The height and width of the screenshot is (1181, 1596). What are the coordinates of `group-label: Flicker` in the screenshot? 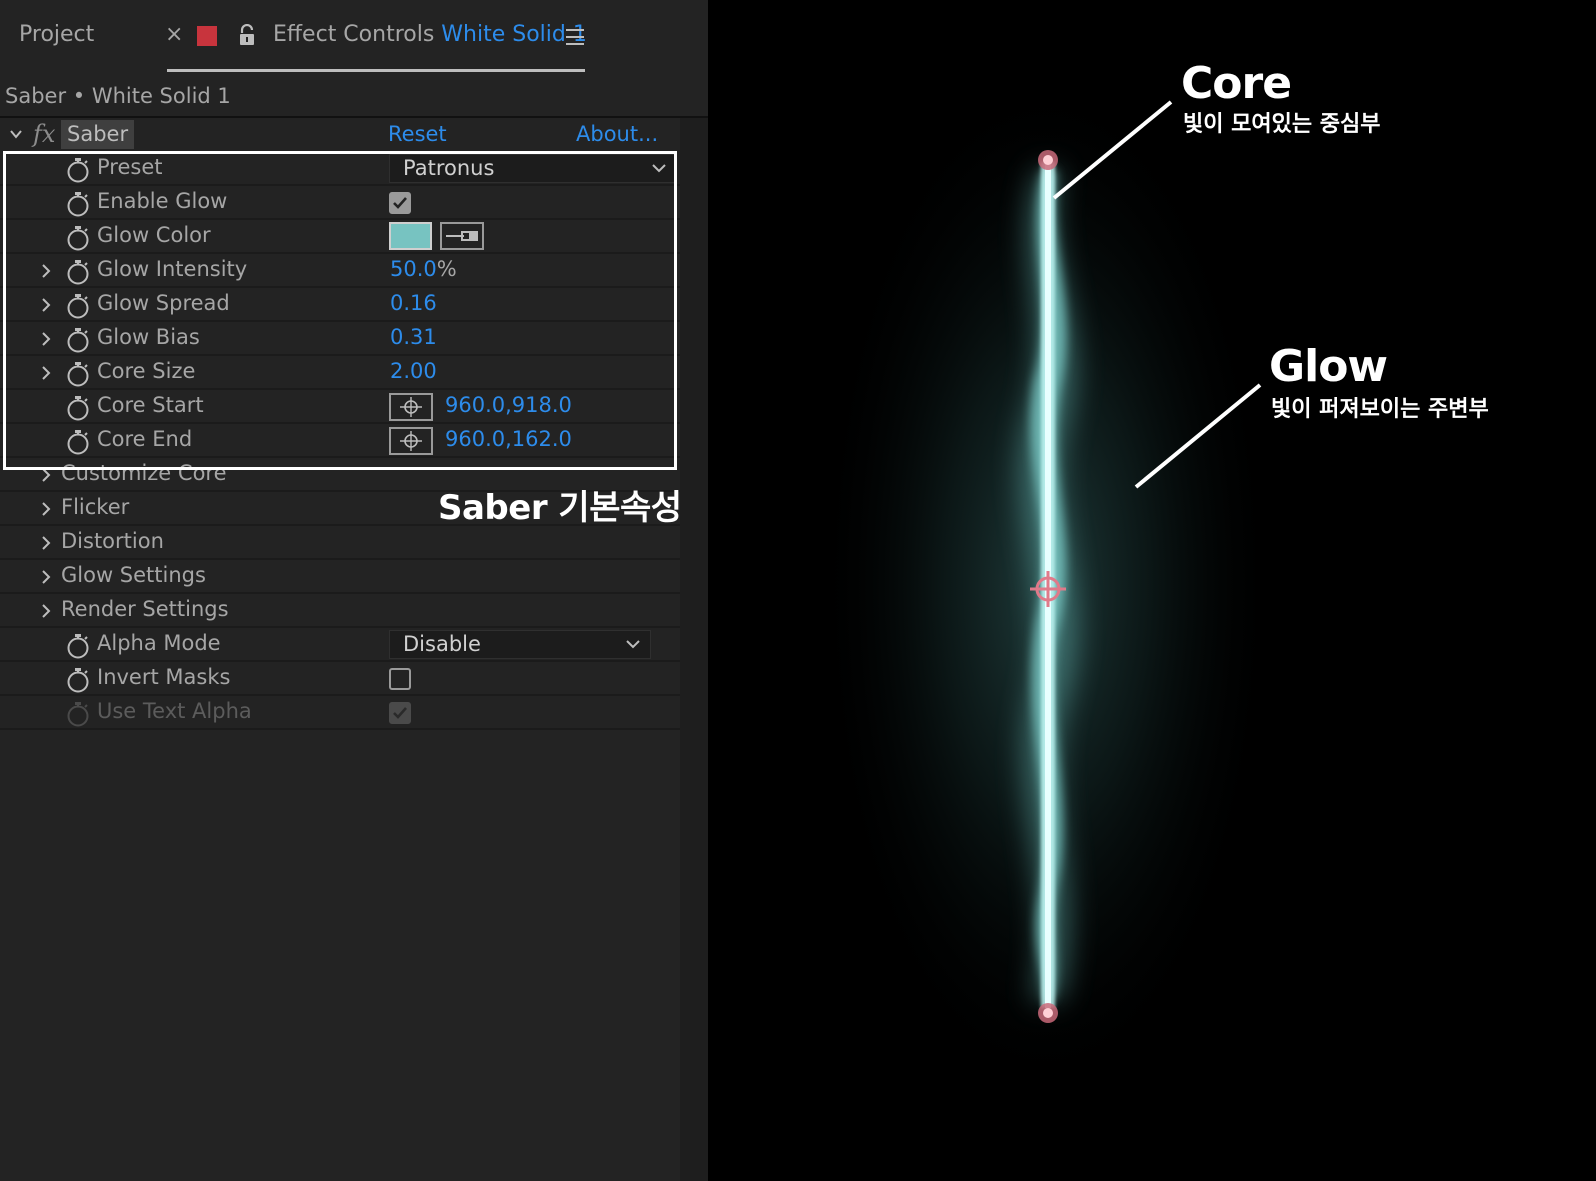 It's located at (95, 507).